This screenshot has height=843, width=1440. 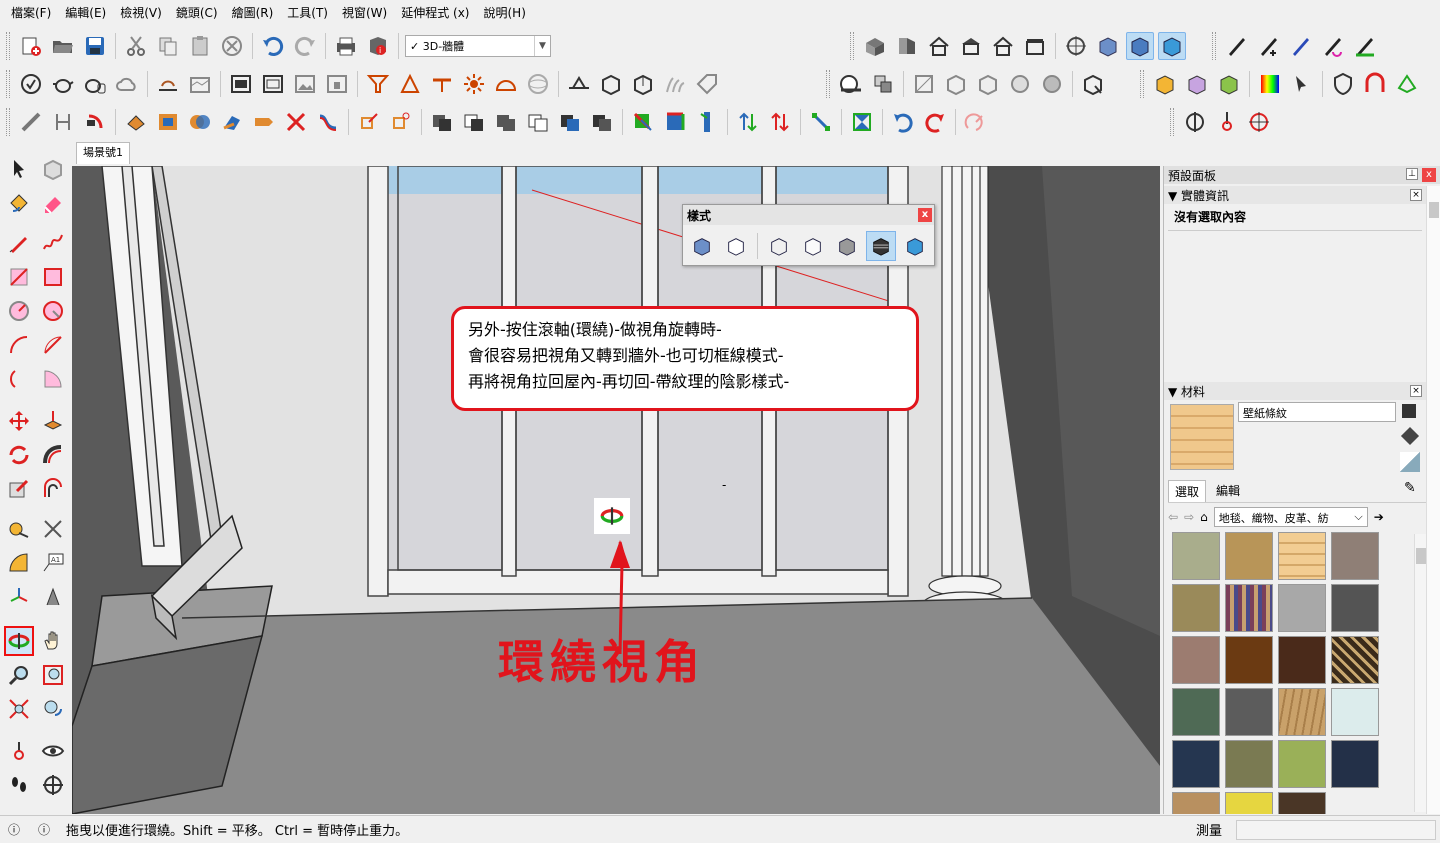 I want to click on look-around-eye-icon, so click(x=53, y=751).